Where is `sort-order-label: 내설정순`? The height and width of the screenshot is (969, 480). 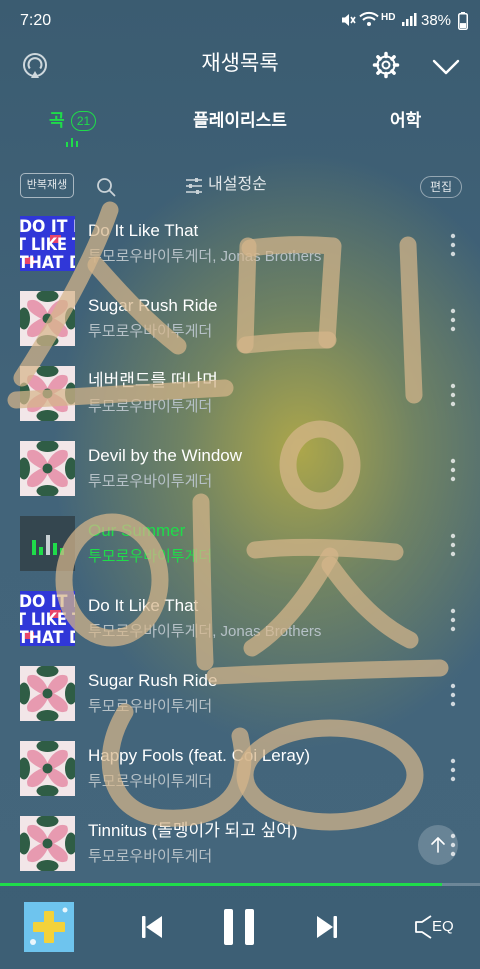
sort-order-label: 내설정순 is located at coordinates (237, 185).